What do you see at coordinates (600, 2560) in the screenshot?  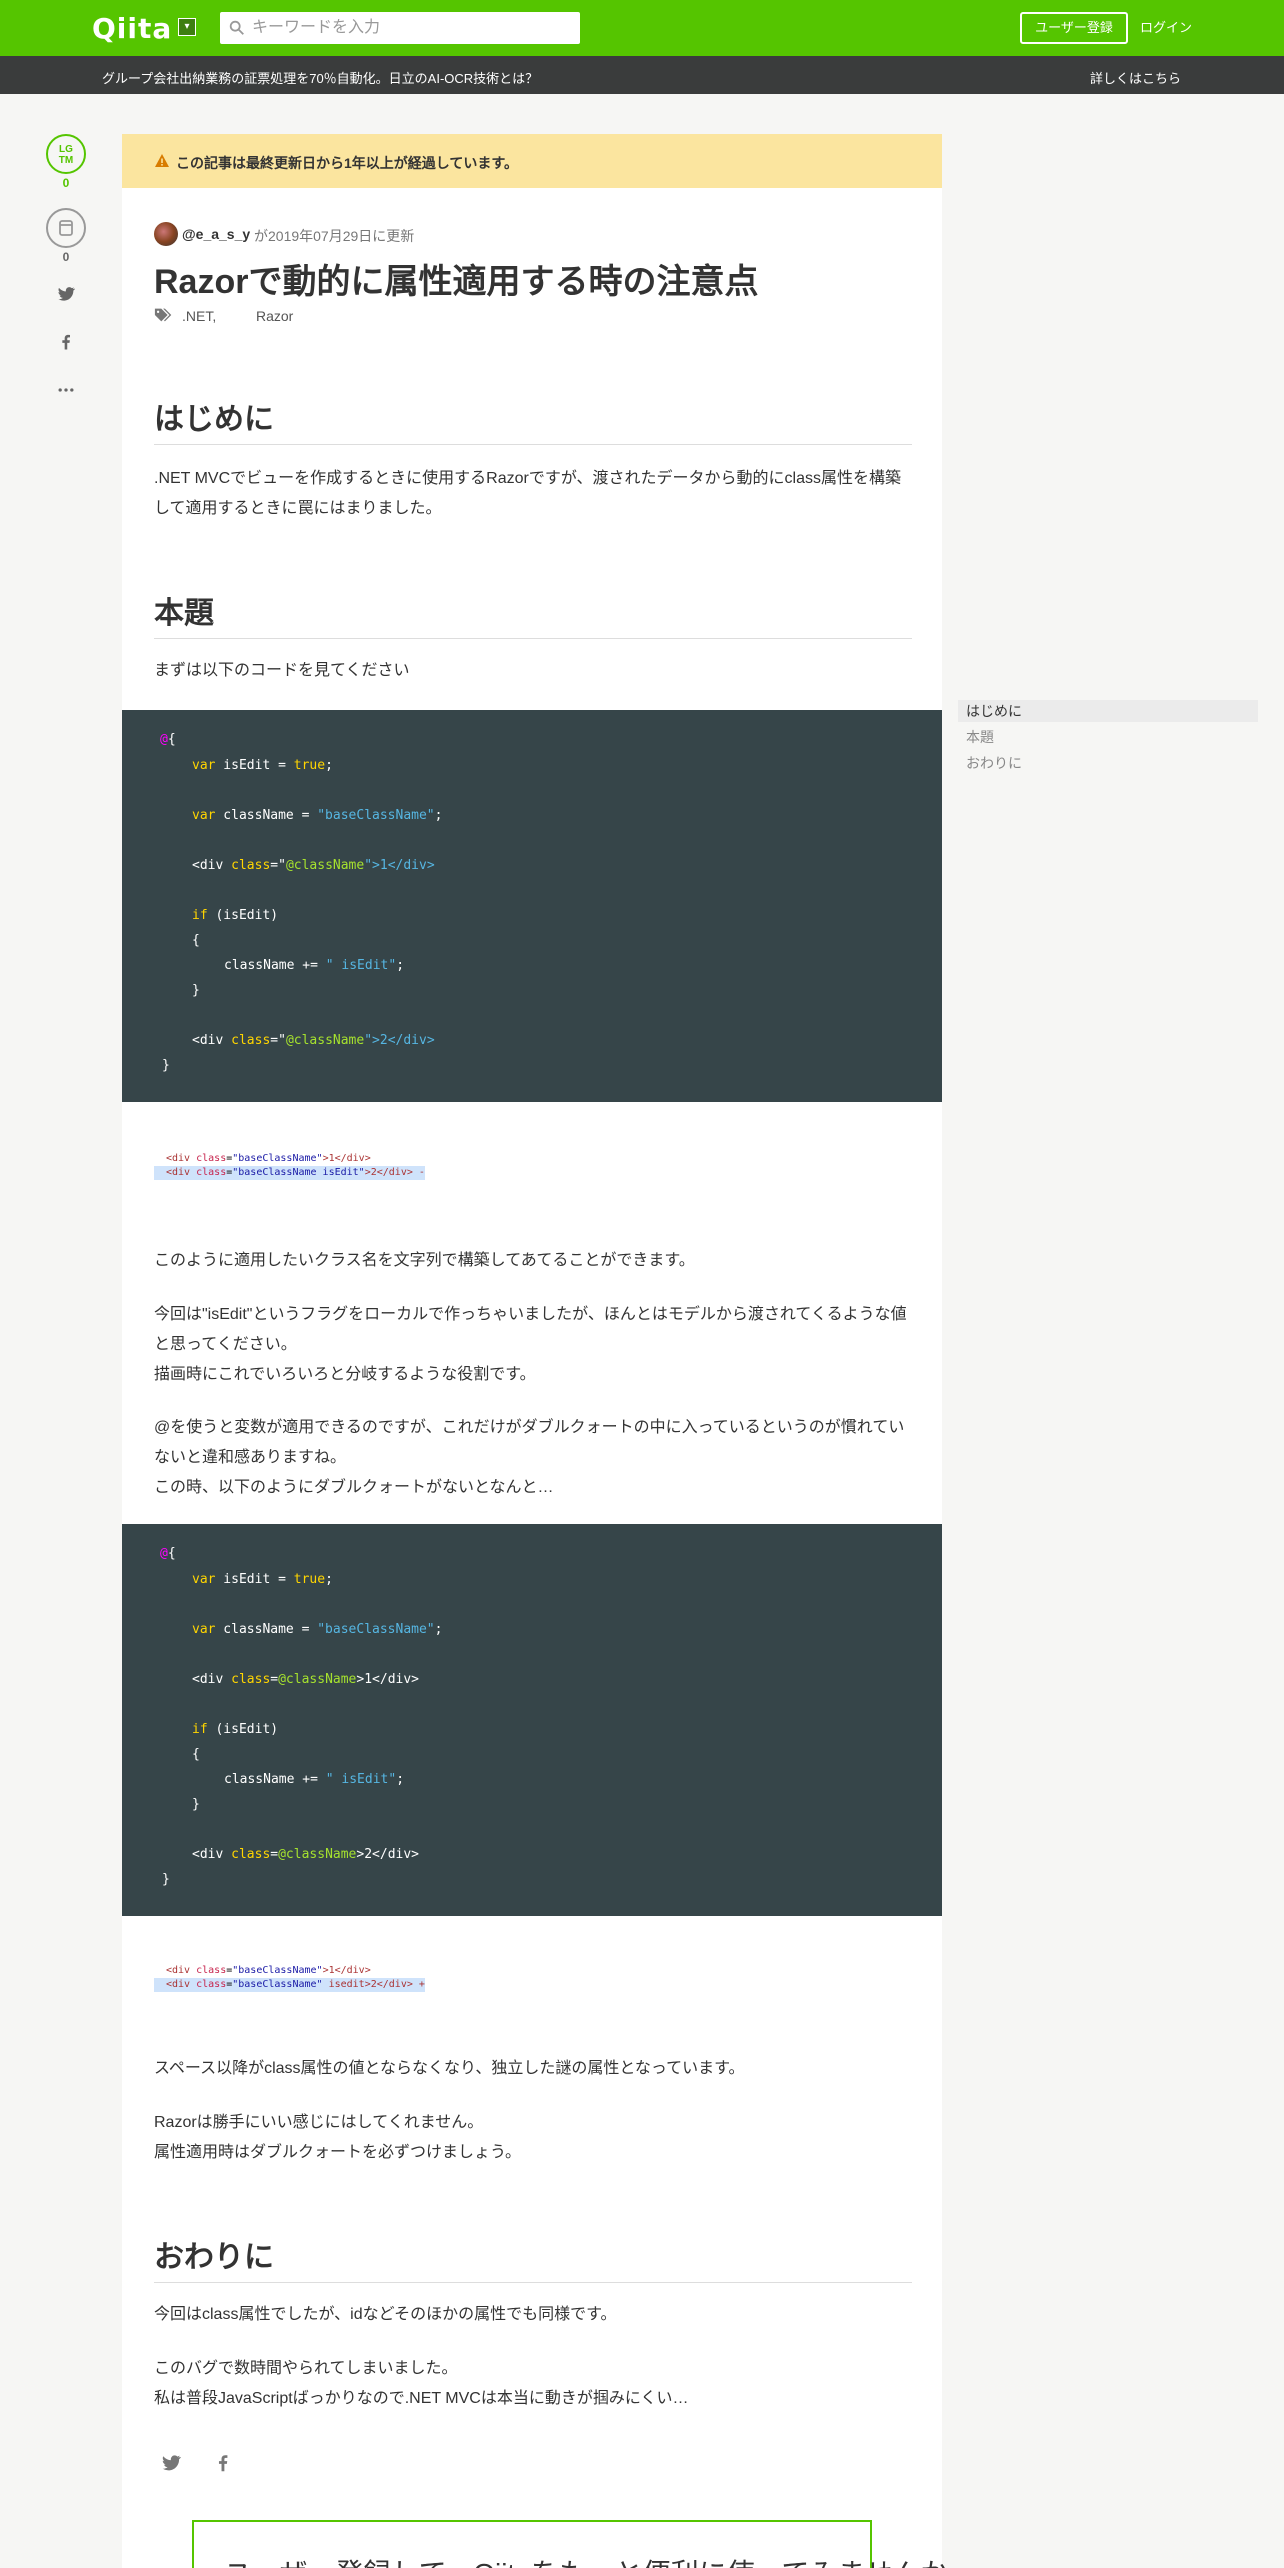 I see `cta-text: ユーザー登録して、Qiitaをもっと便利に使ってみませんか。` at bounding box center [600, 2560].